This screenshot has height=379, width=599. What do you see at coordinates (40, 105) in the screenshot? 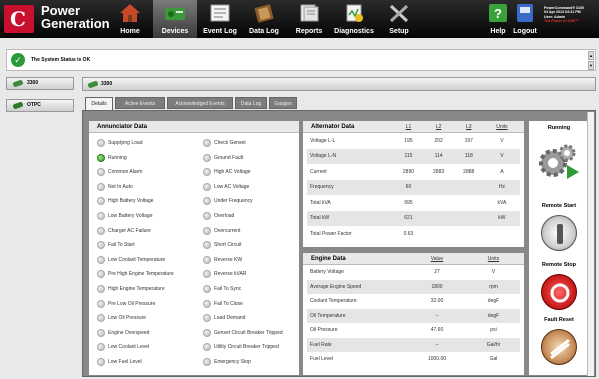
I see `device-item-otpc: OTPC` at bounding box center [40, 105].